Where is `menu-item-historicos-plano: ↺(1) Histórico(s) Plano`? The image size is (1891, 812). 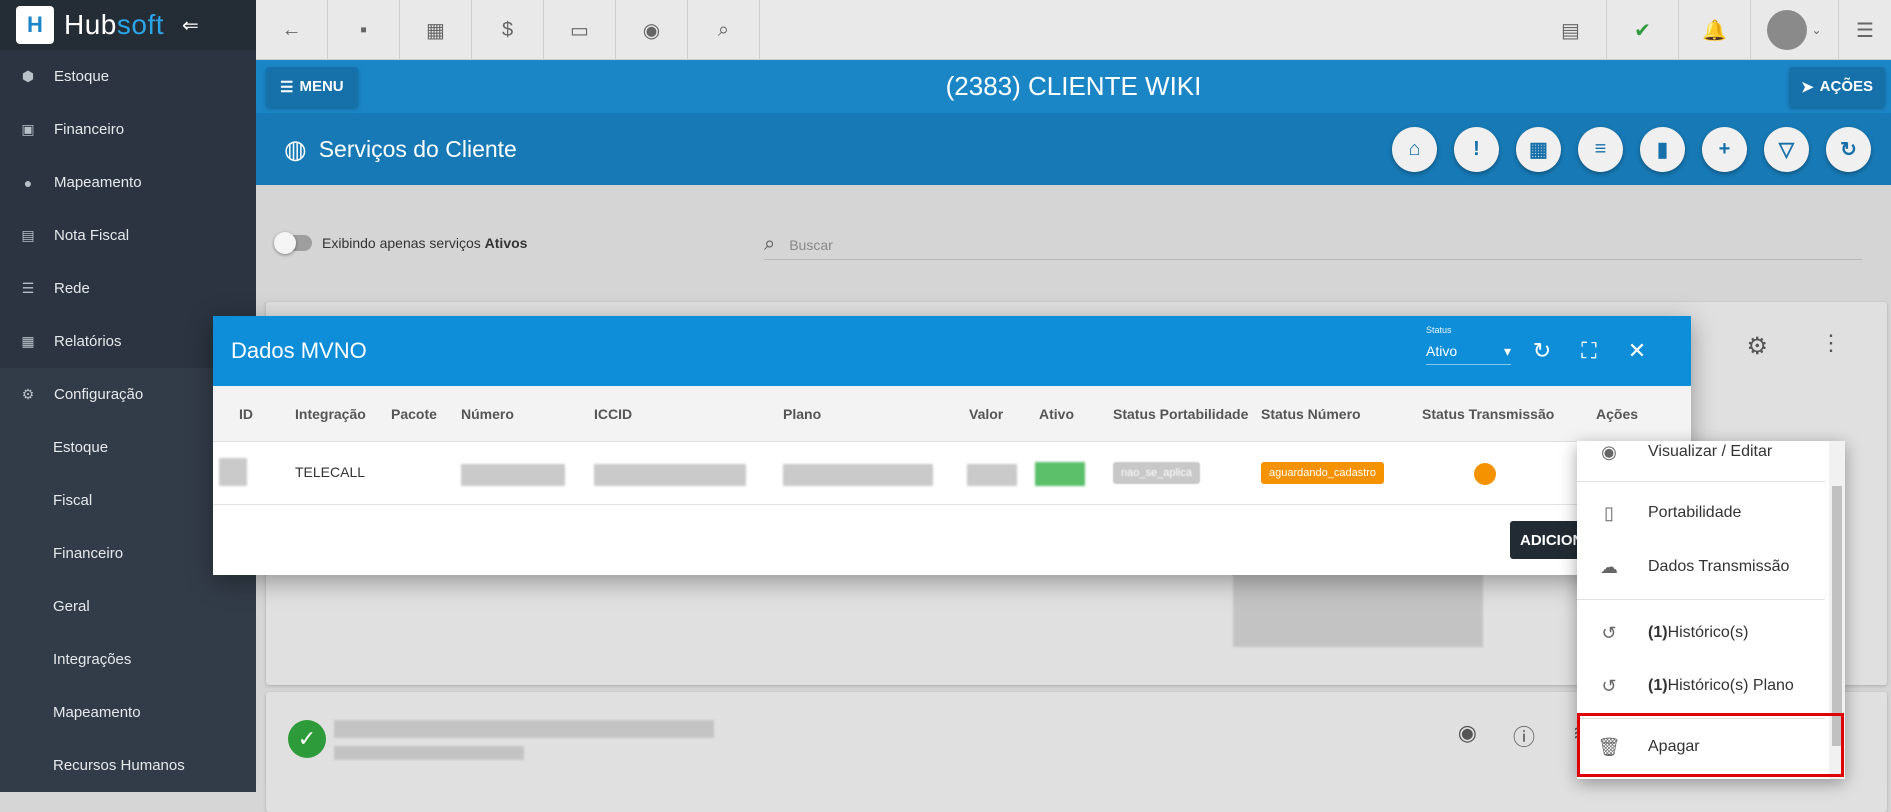
menu-item-historicos-plano: ↺(1) Histórico(s) Plano is located at coordinates (1701, 686).